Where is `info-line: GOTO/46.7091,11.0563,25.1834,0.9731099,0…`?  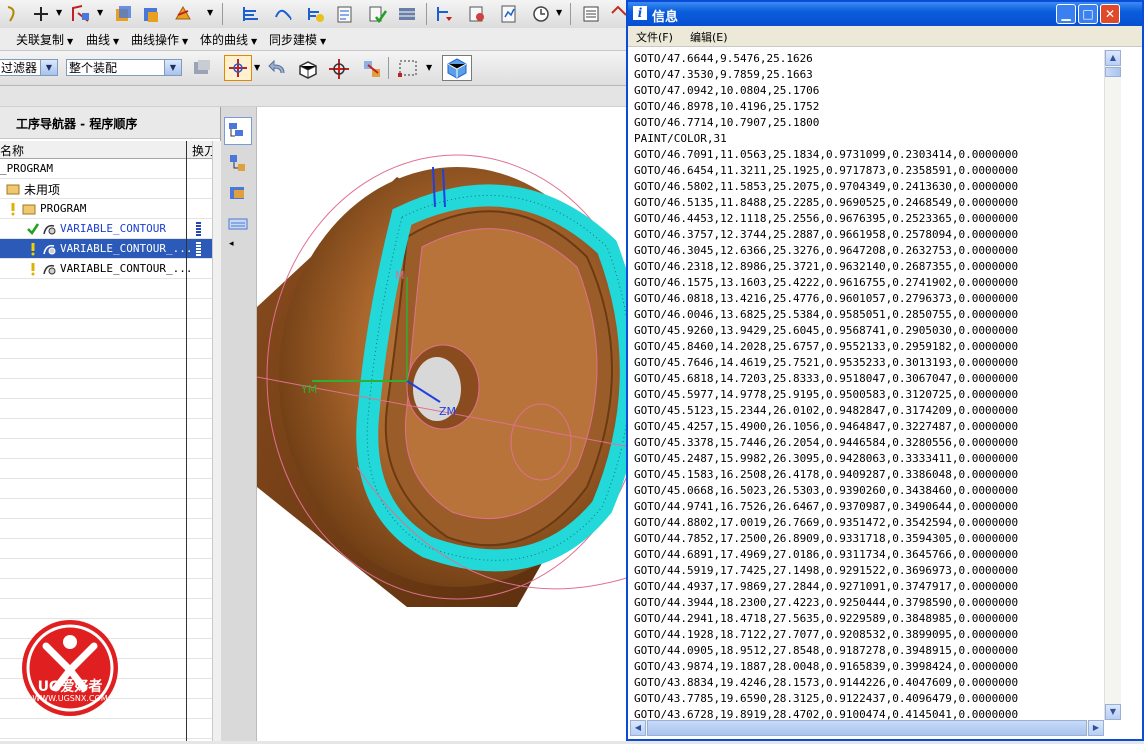
info-line: GOTO/46.7091,11.0563,25.1834,0.9731099,0… is located at coordinates (826, 154).